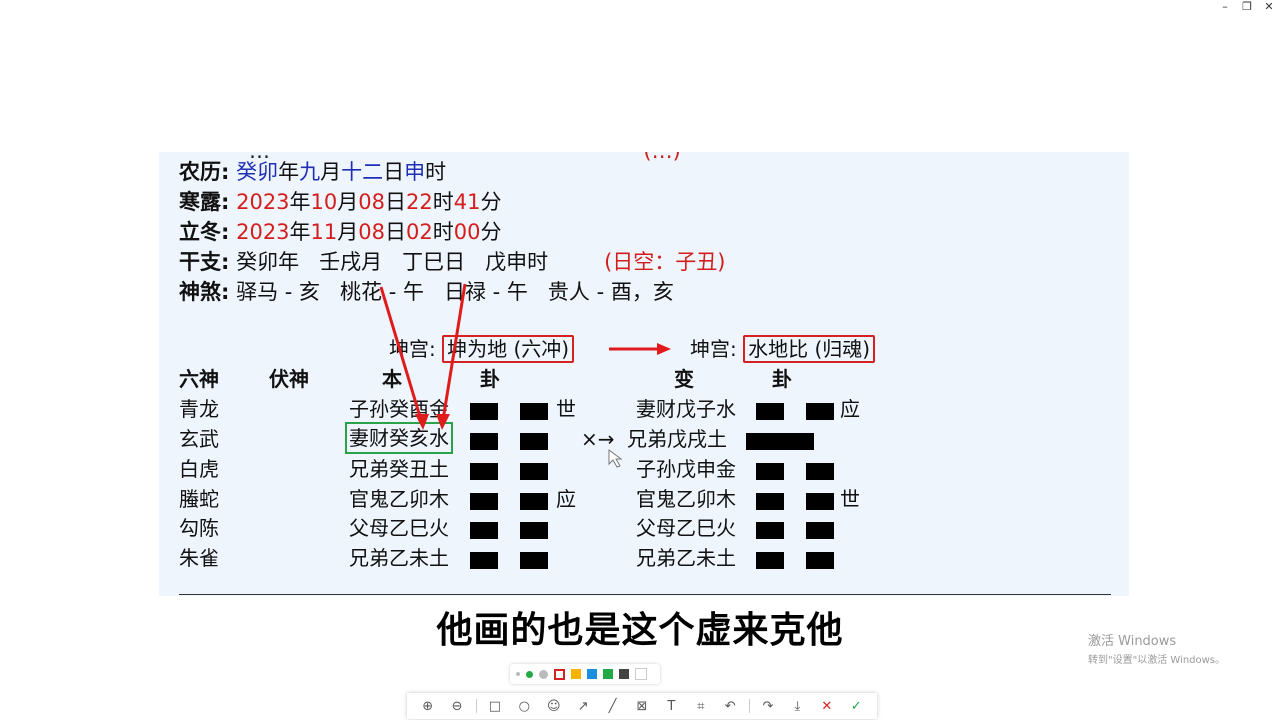 This screenshot has height=720, width=1280. Describe the element at coordinates (324, 232) in the screenshot. I see `lidong-month: 11` at that location.